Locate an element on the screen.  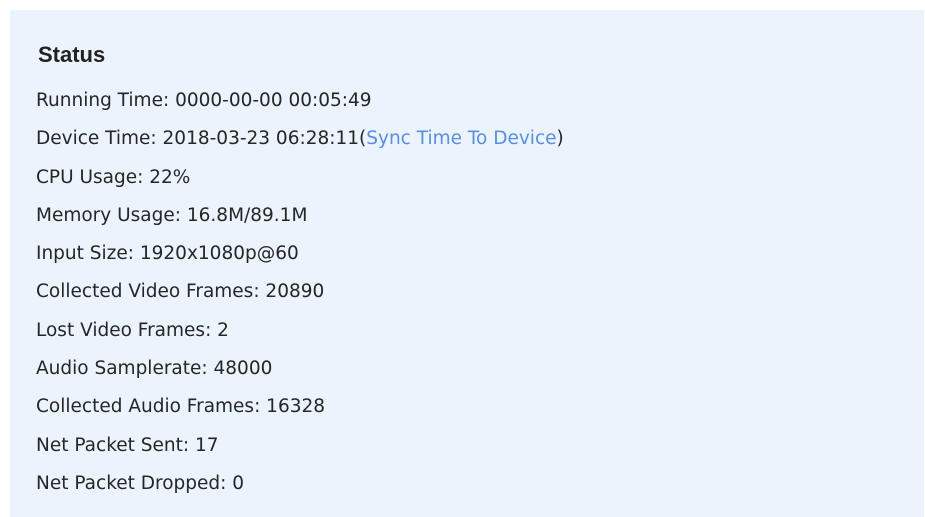
lost-video-frames-row: Lost Video Frames: 2 is located at coordinates (132, 330).